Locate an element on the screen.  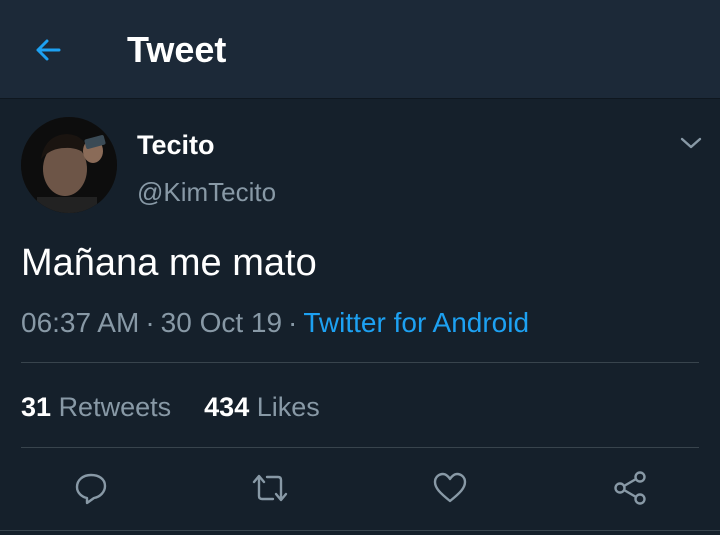
share-button is located at coordinates (630, 488).